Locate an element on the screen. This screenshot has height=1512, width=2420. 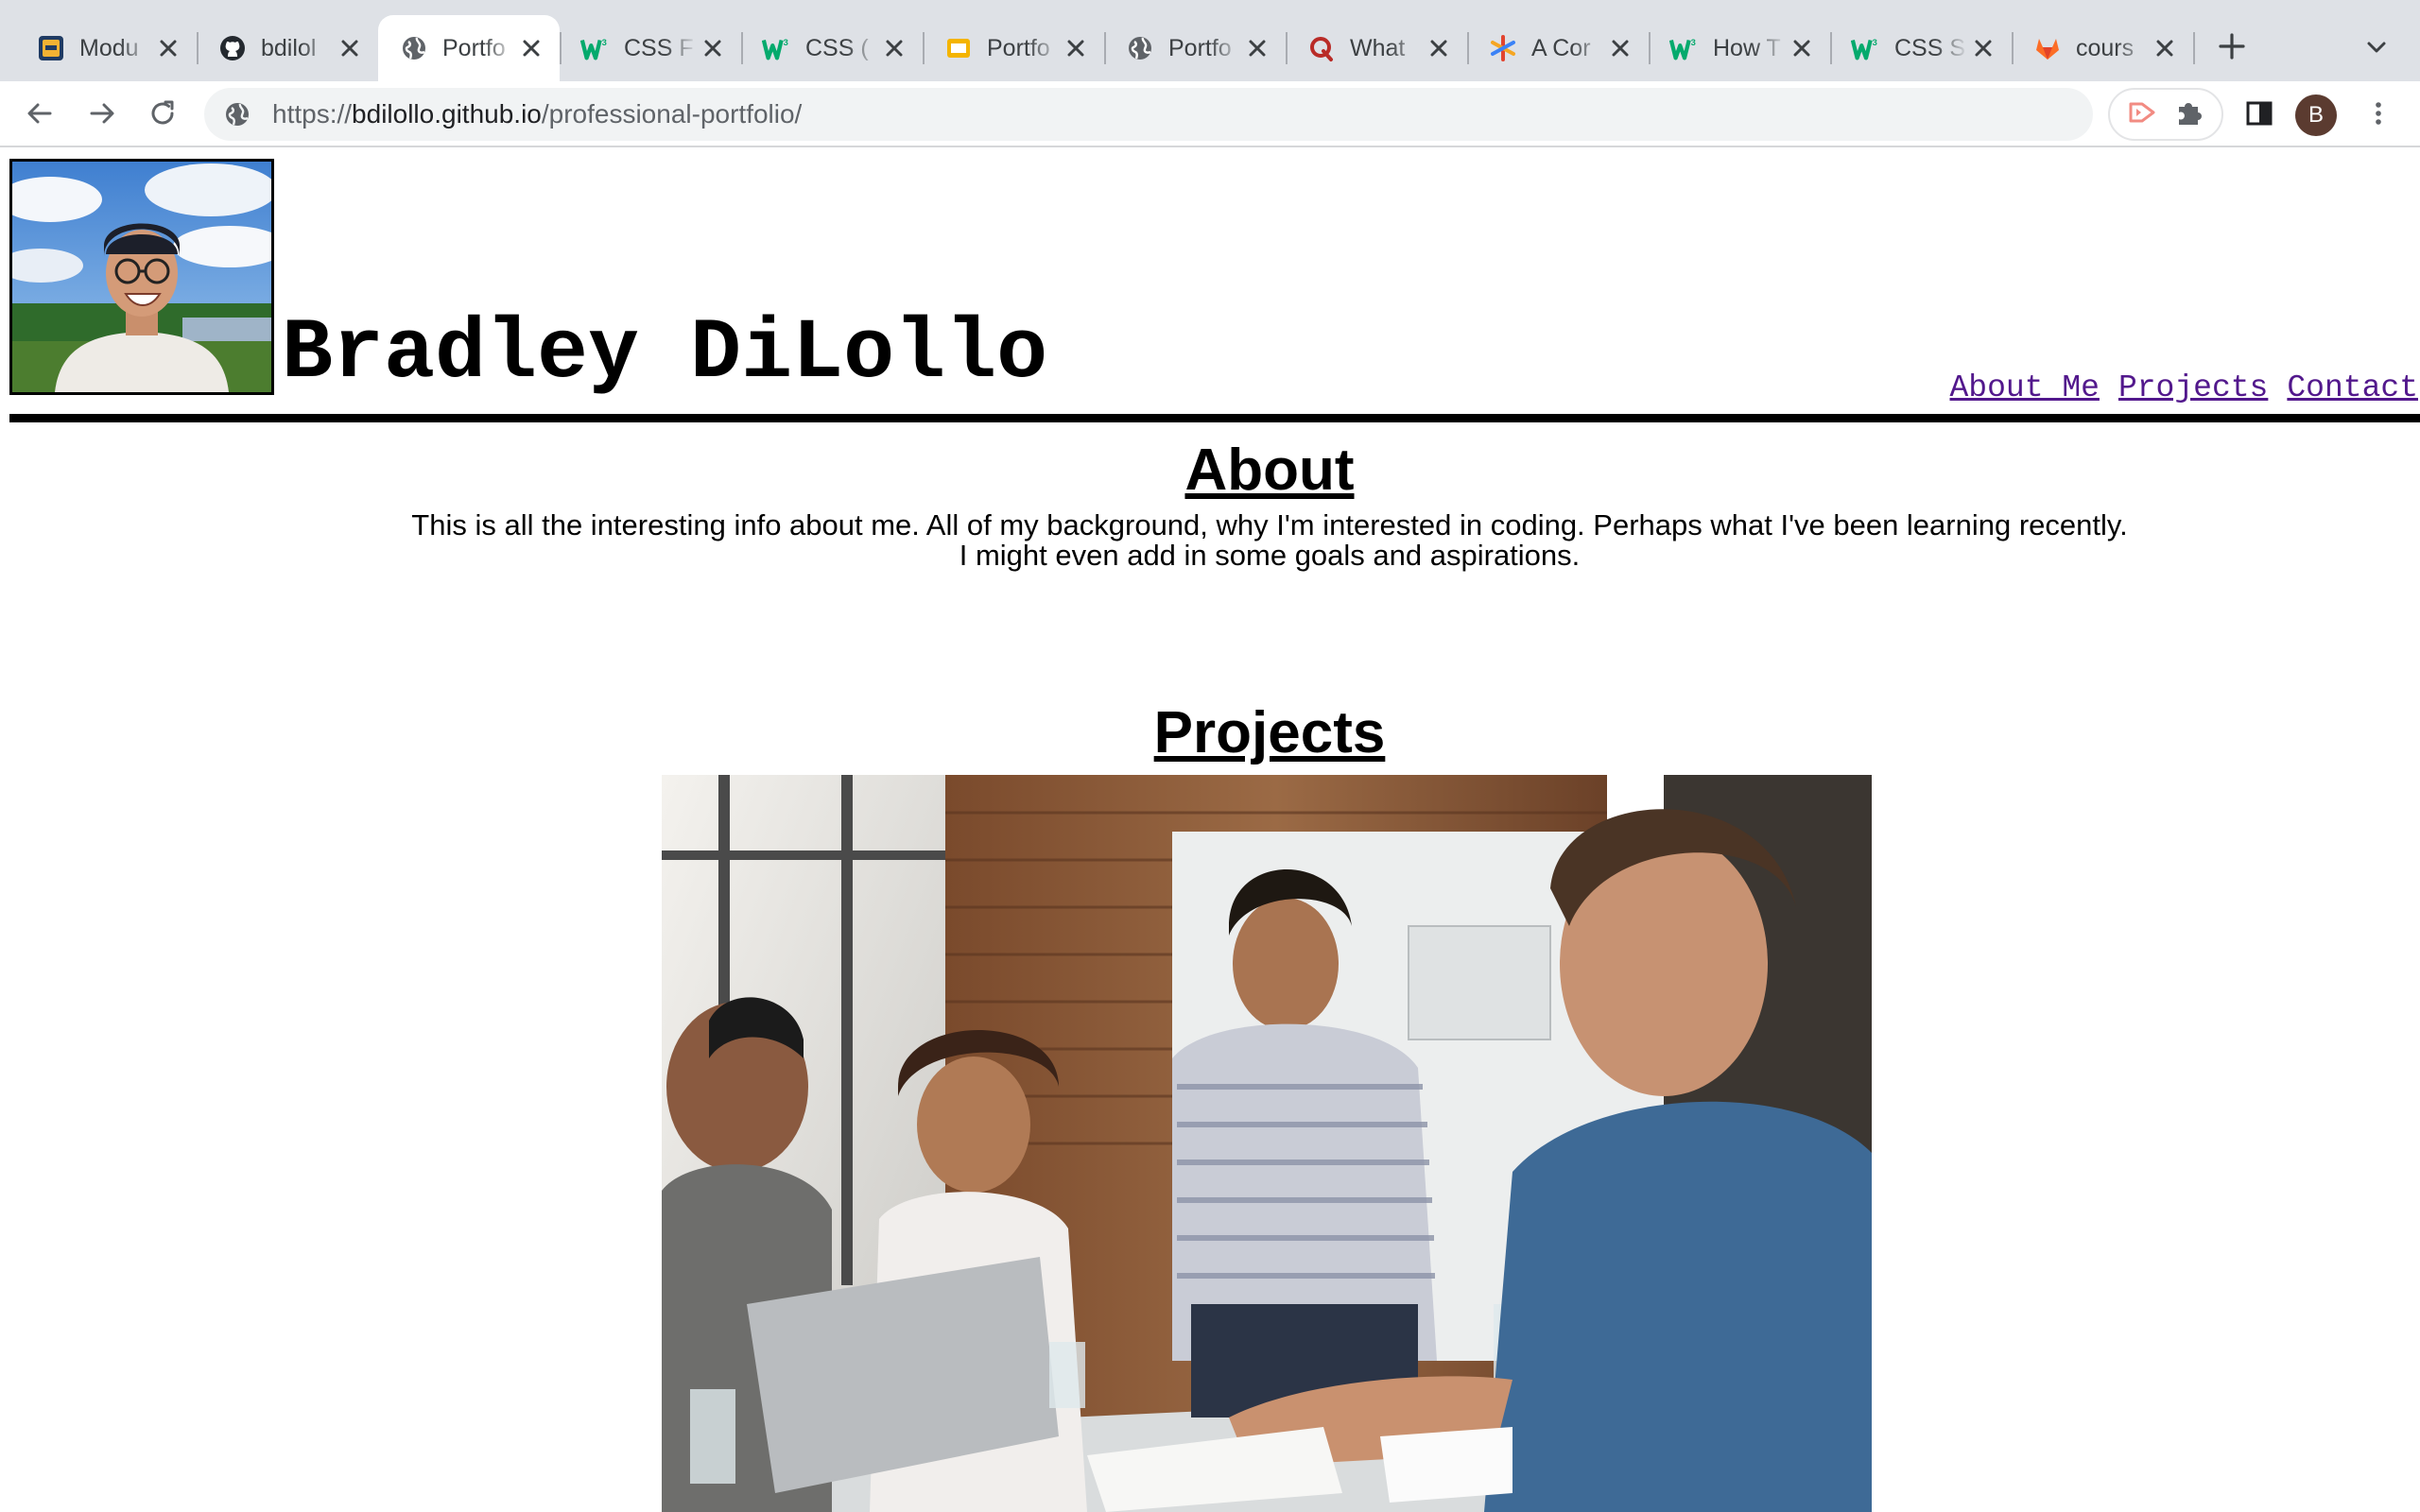
browser-tab: A Cor is located at coordinates (1558, 48).